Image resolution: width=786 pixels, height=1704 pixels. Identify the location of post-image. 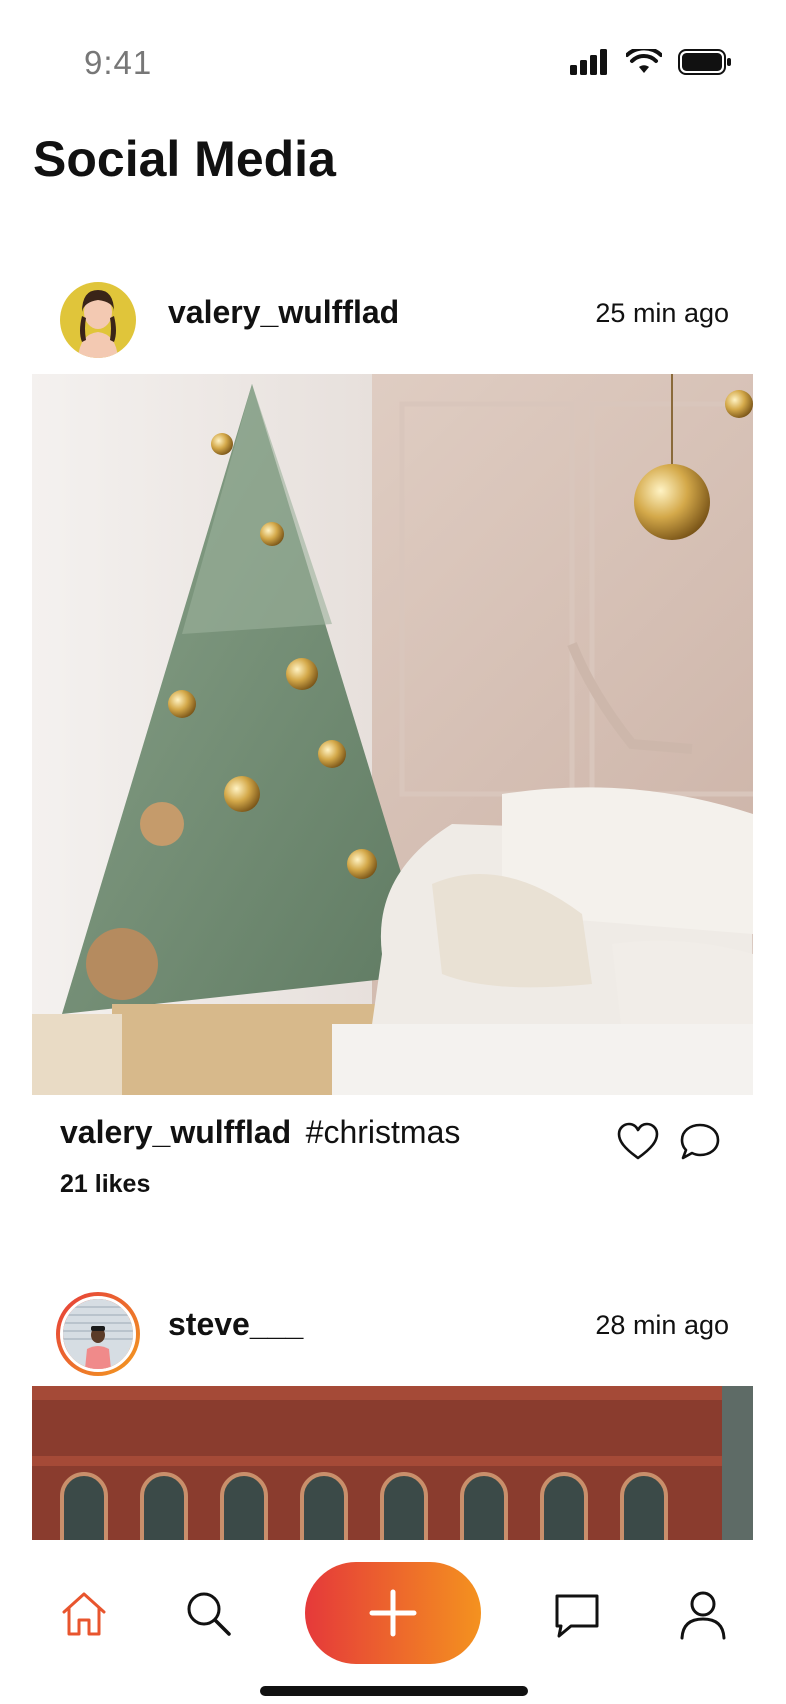
(392, 1463).